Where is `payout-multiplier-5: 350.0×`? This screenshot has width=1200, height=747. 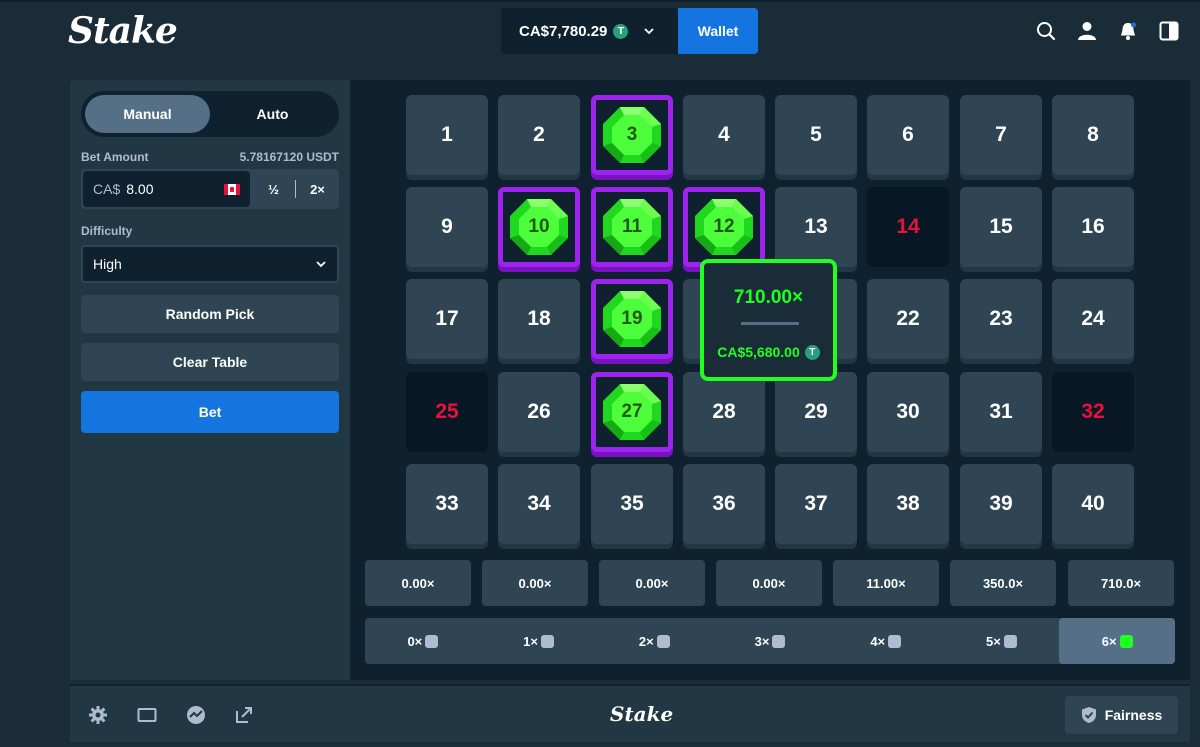 payout-multiplier-5: 350.0× is located at coordinates (1003, 583).